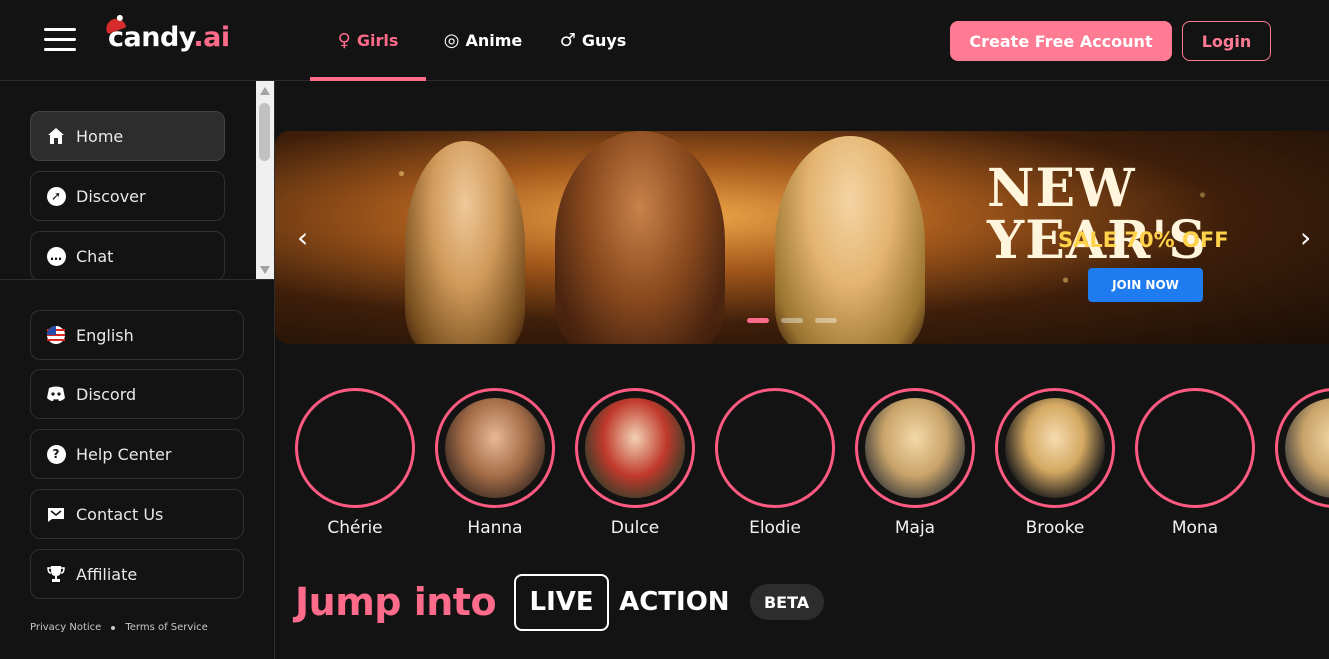 Image resolution: width=1329 pixels, height=659 pixels. What do you see at coordinates (355, 528) in the screenshot?
I see `story-name: Chérie` at bounding box center [355, 528].